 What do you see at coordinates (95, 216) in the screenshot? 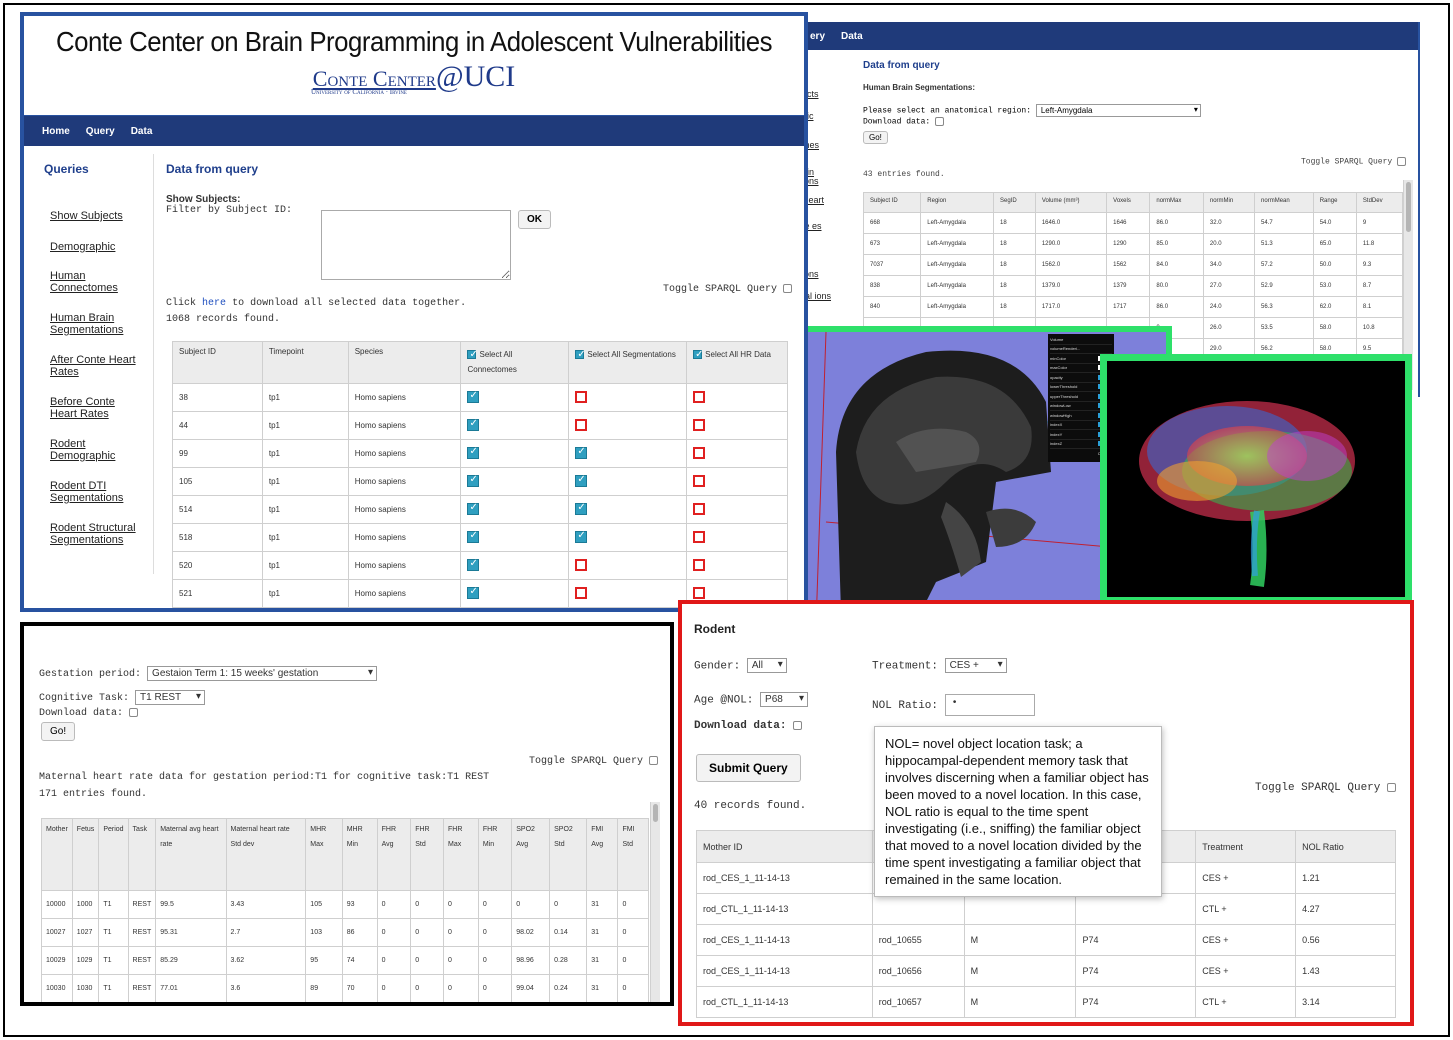
I see `sidebar-item-show-subjects: Show Subjects` at bounding box center [95, 216].